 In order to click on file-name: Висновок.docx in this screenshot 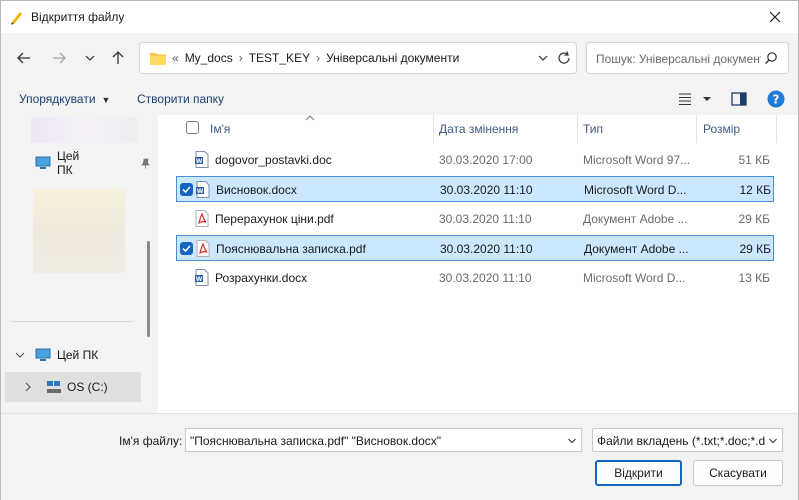, I will do `click(256, 190)`.